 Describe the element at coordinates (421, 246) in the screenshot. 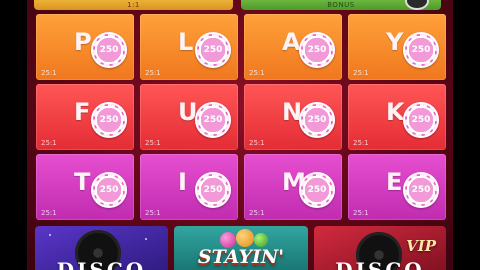

I see `vip-badge: VIP` at that location.